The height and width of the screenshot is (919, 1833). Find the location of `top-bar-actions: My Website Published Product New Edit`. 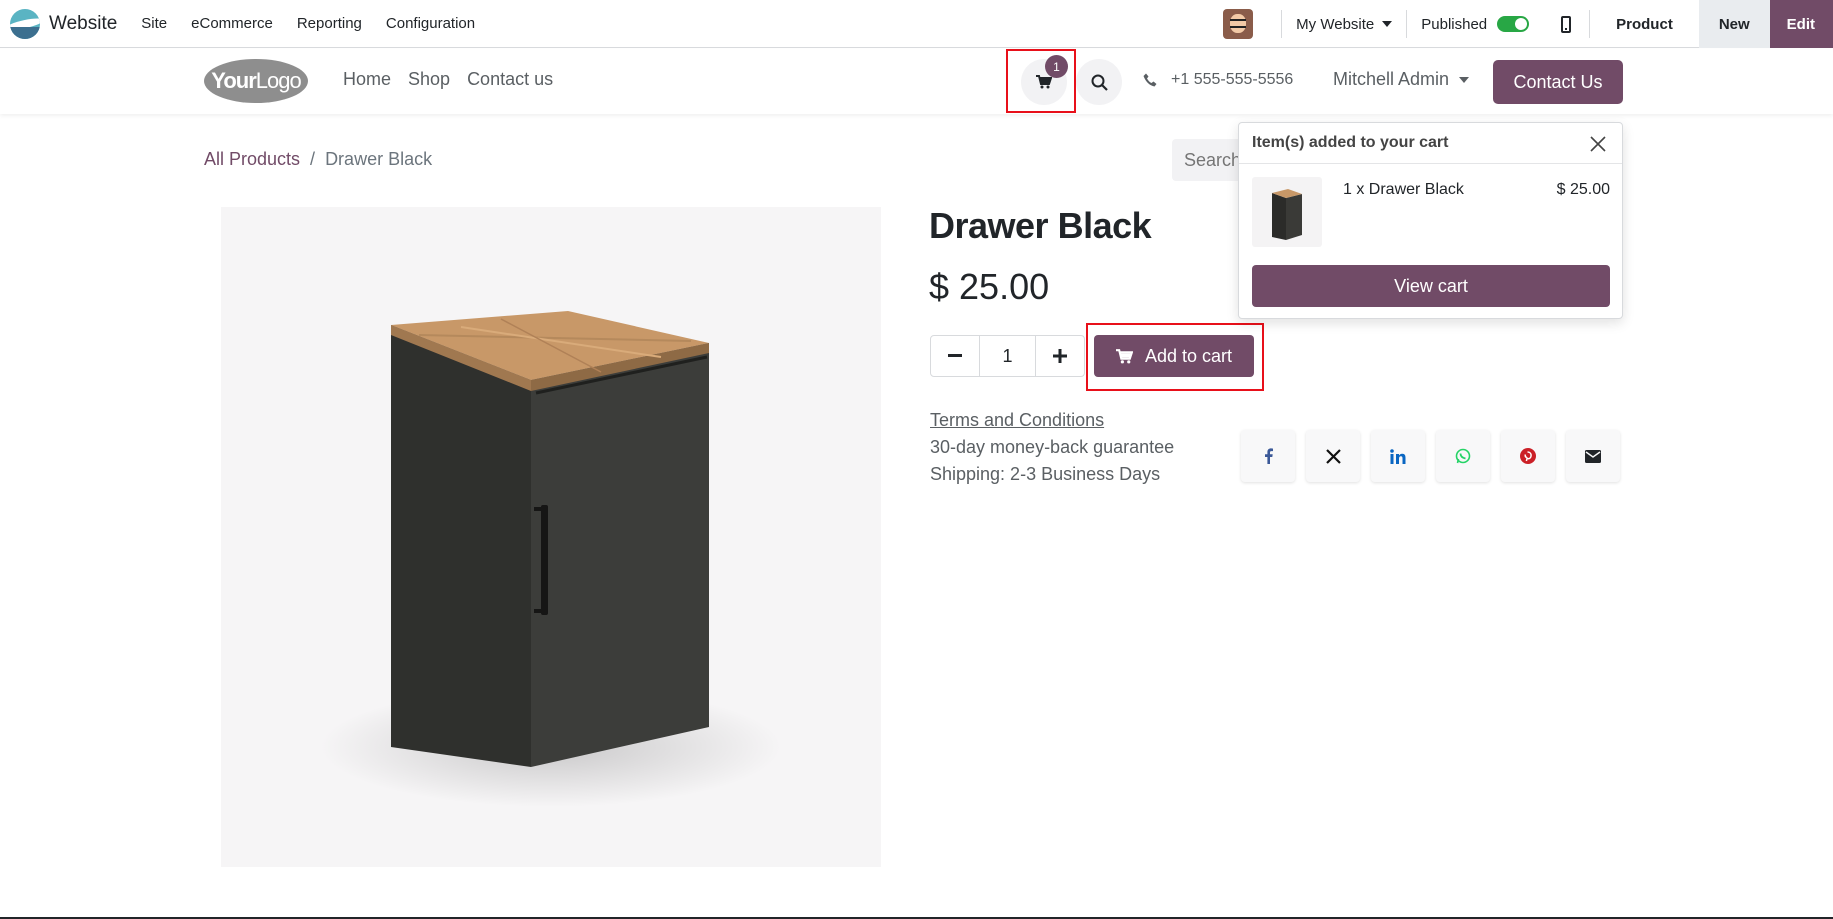

top-bar-actions: My Website Published Product New Edit is located at coordinates (1528, 24).